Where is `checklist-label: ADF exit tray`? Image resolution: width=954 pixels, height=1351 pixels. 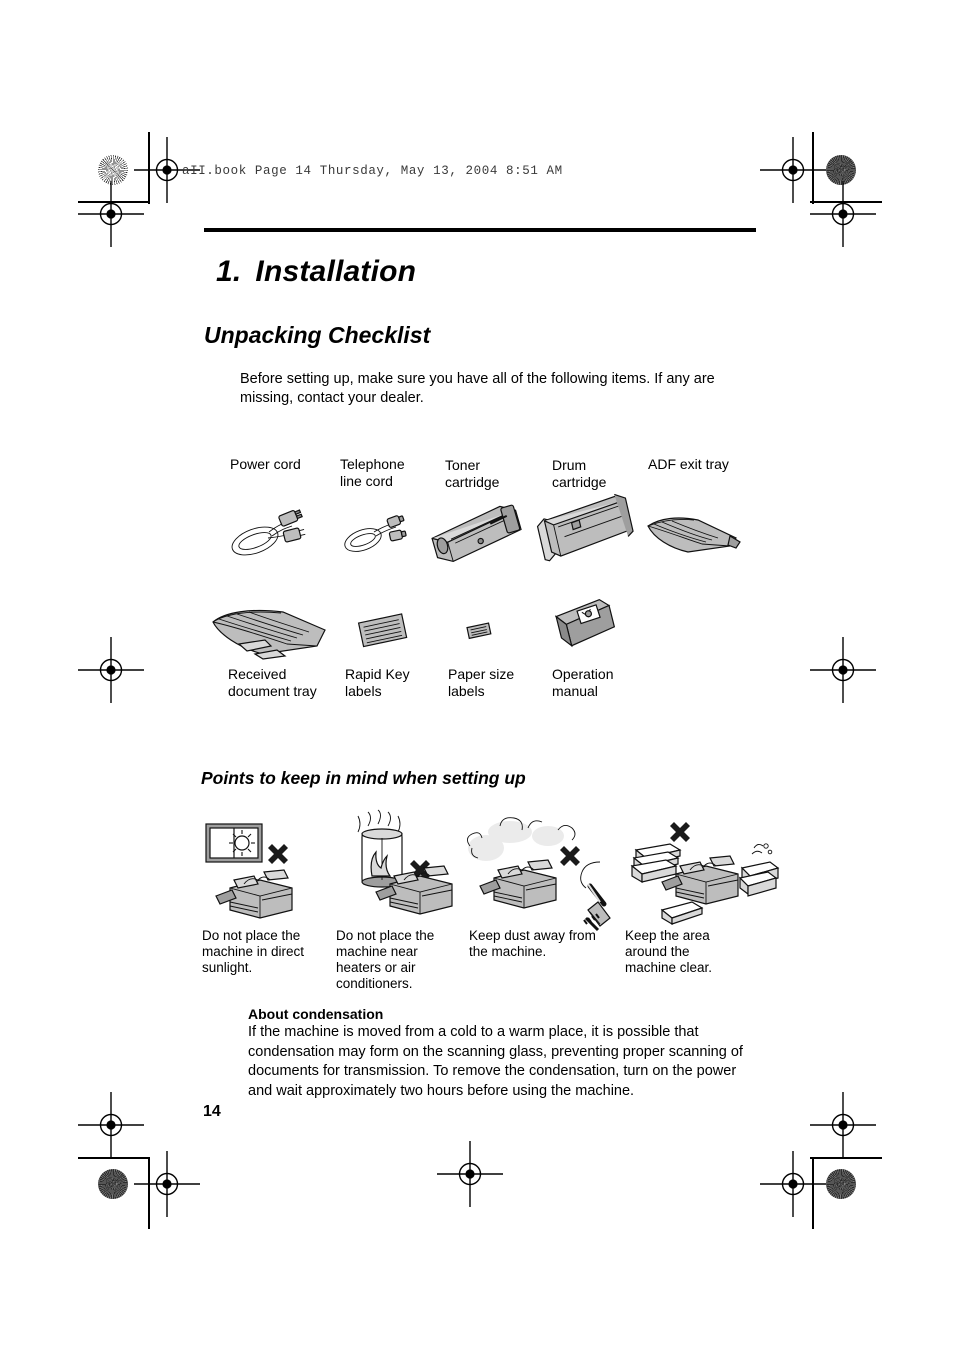 checklist-label: ADF exit tray is located at coordinates (688, 464).